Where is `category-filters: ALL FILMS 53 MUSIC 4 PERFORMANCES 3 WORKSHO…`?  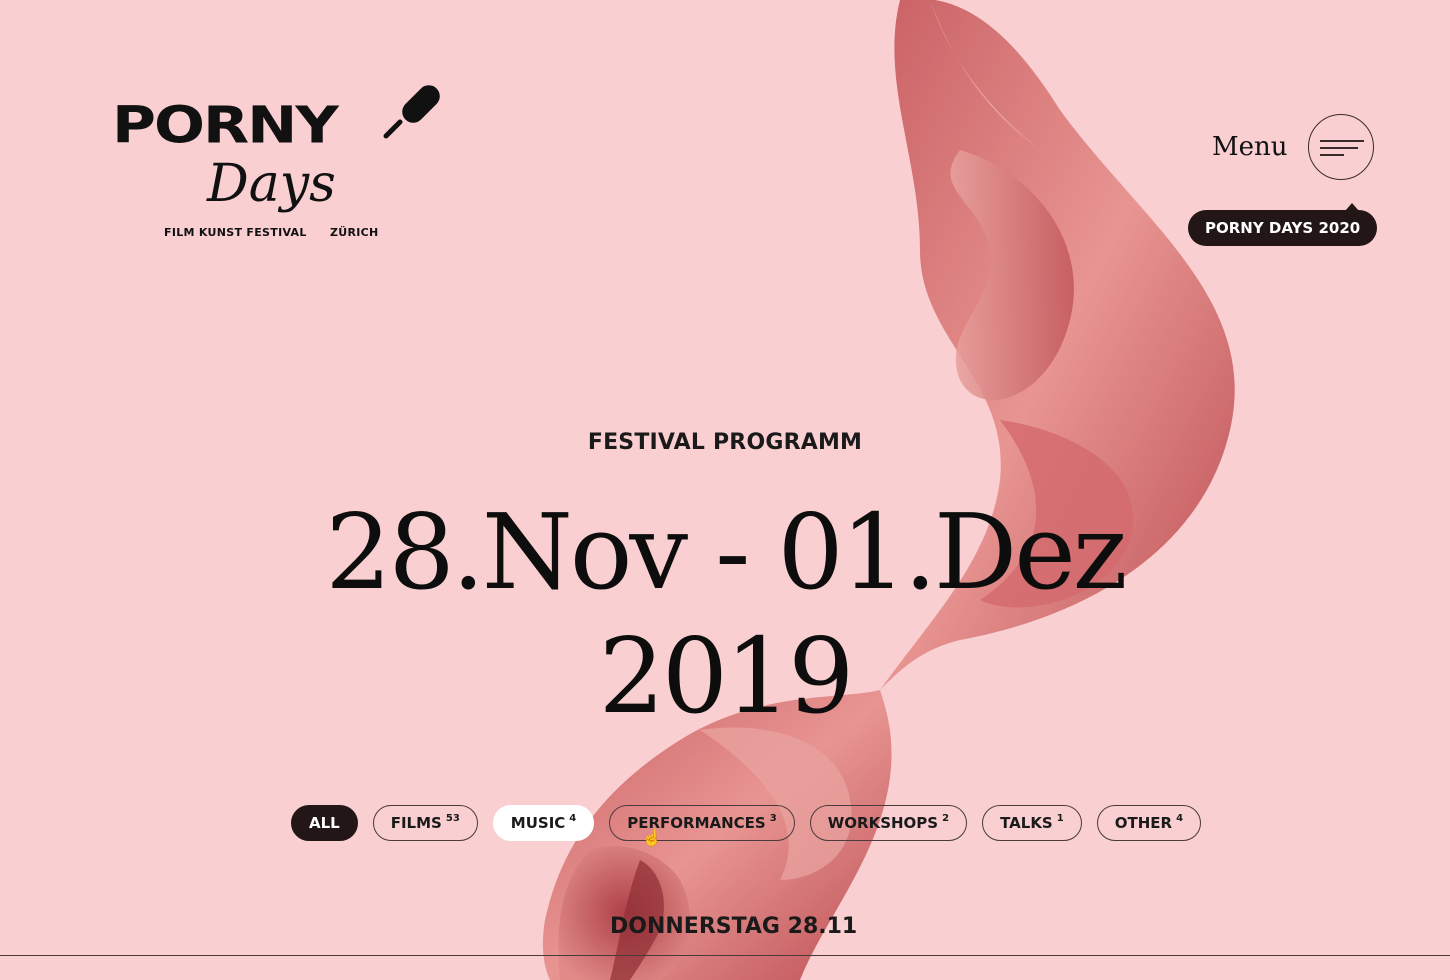 category-filters: ALL FILMS 53 MUSIC 4 PERFORMANCES 3 WORKSHO… is located at coordinates (746, 823).